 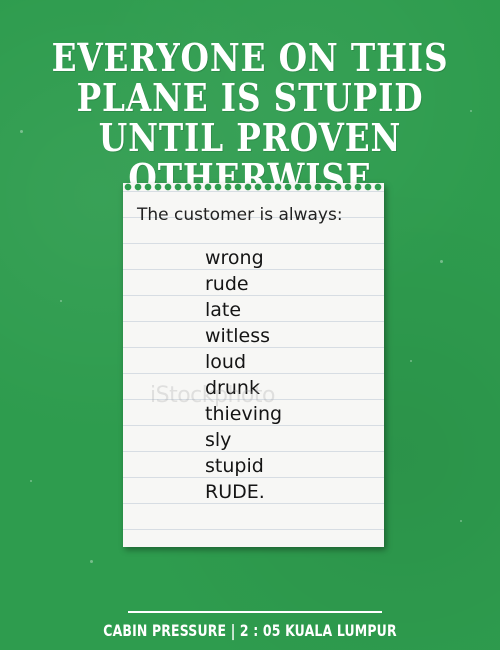 I want to click on list-item: sly, so click(x=218, y=440).